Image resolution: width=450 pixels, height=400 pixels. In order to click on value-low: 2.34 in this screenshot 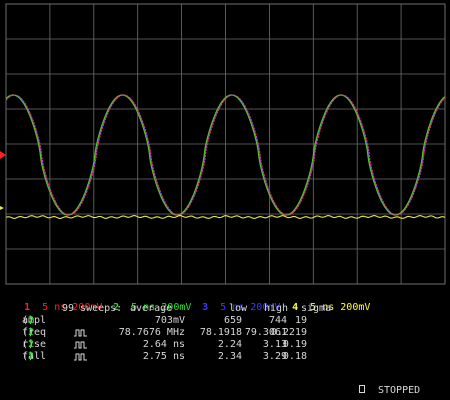, I will do `click(229, 356)`.